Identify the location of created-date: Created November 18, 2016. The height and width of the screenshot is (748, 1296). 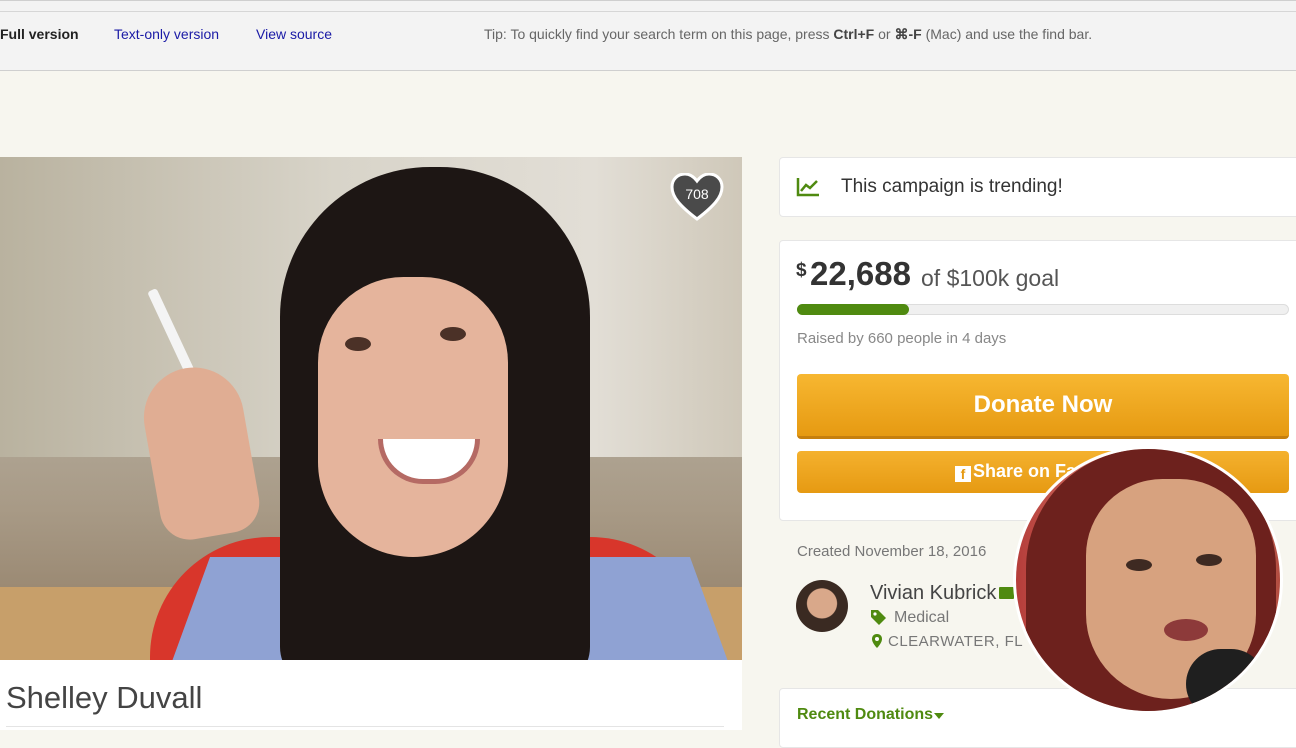
(892, 551).